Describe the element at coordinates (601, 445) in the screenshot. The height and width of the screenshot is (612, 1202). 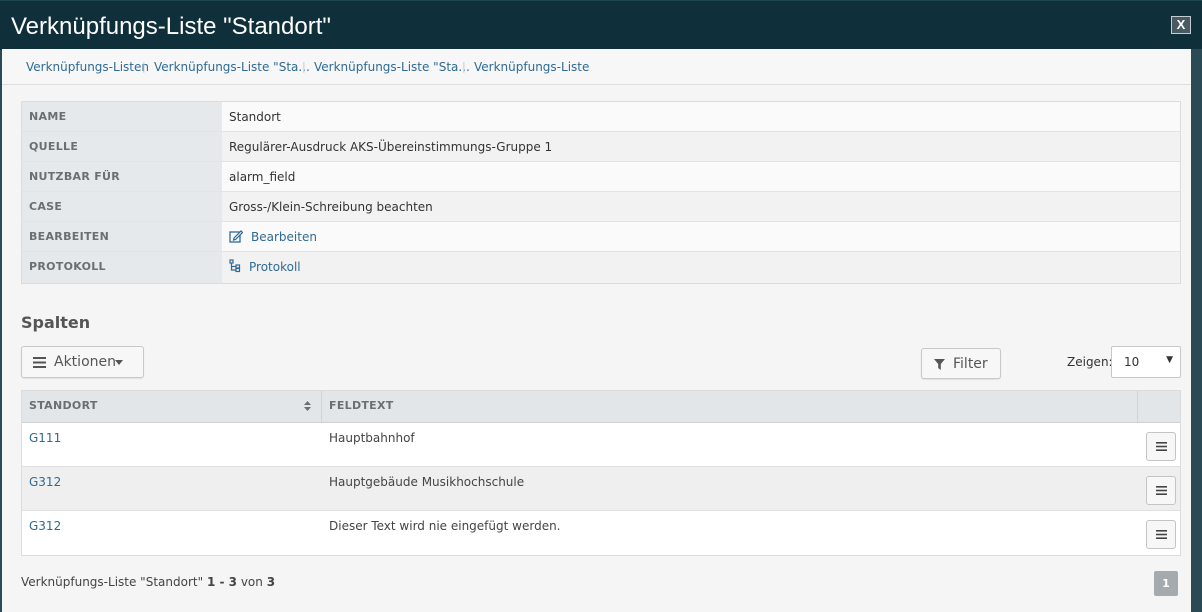
I see `table-row: G111 Hauptbahnhof` at that location.